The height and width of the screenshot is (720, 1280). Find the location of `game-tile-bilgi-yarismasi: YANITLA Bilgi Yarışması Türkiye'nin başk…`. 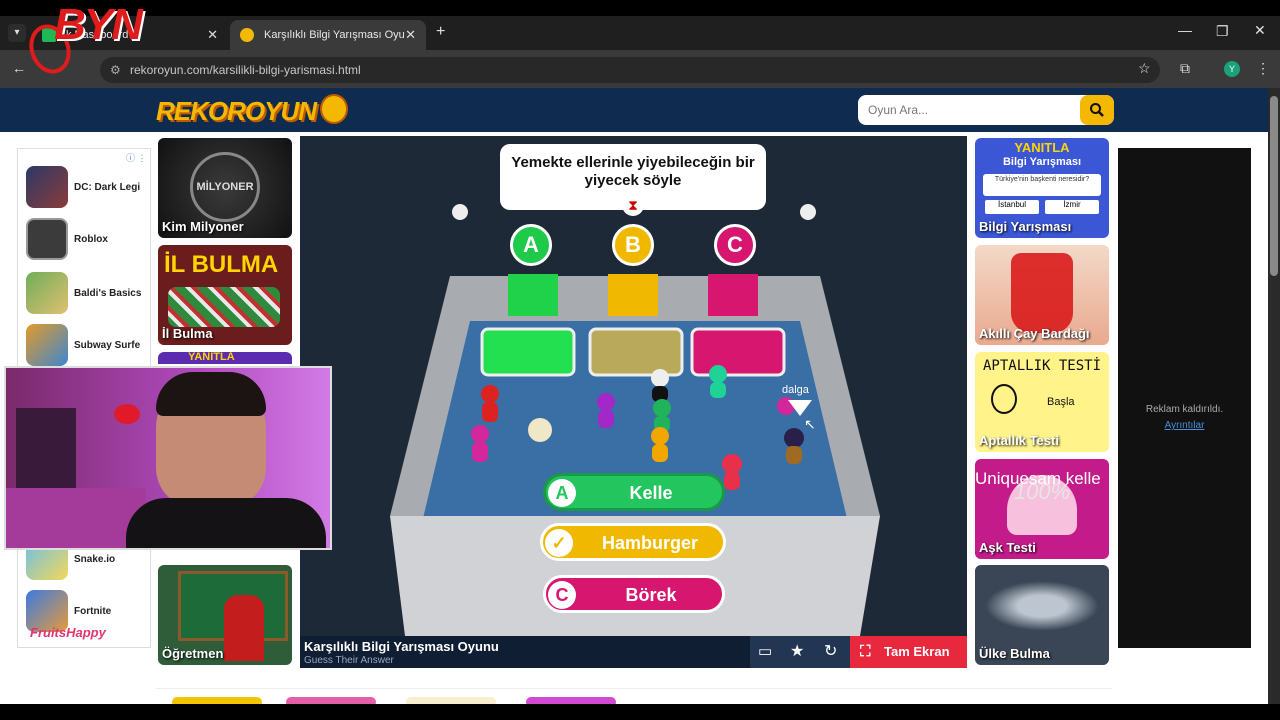

game-tile-bilgi-yarismasi: YANITLA Bilgi Yarışması Türkiye'nin başk… is located at coordinates (1042, 188).